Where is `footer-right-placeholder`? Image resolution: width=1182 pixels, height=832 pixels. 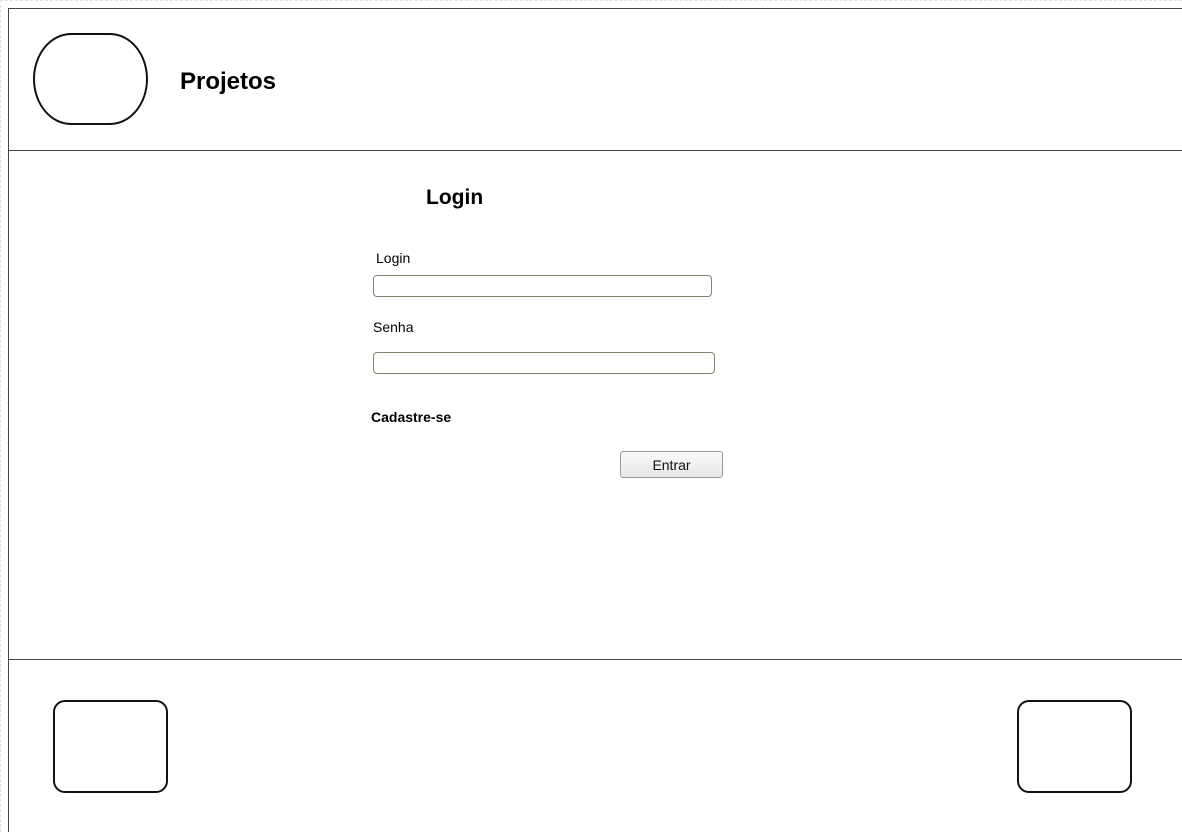 footer-right-placeholder is located at coordinates (1074, 746).